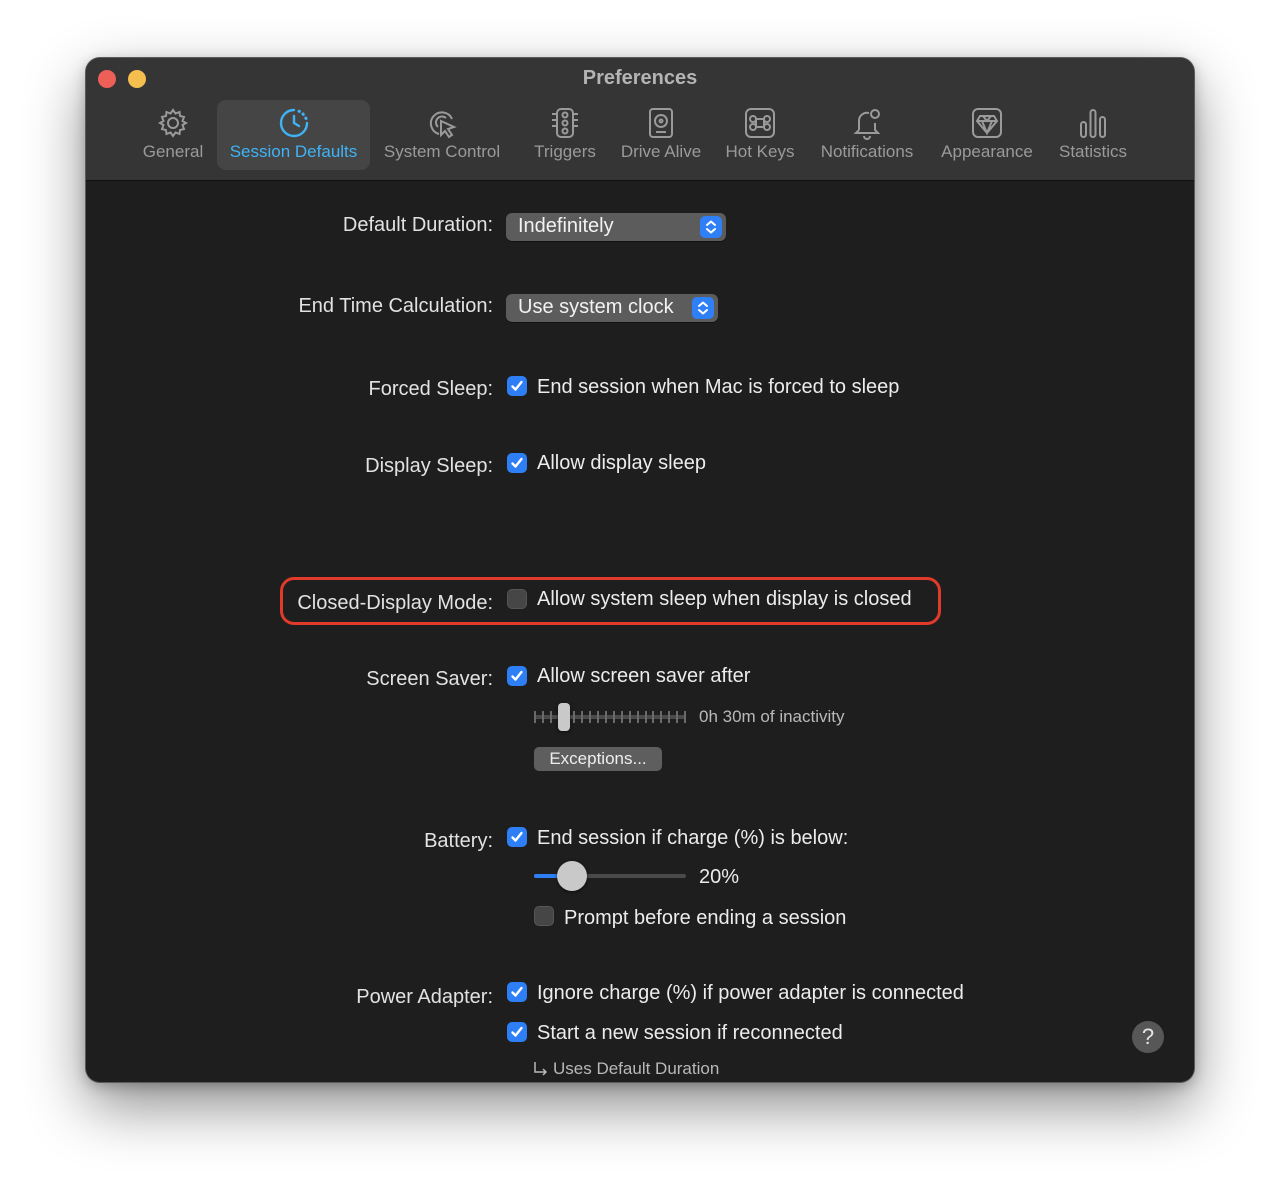 This screenshot has height=1196, width=1280. I want to click on tab-hot-keys: Hot Keys, so click(760, 135).